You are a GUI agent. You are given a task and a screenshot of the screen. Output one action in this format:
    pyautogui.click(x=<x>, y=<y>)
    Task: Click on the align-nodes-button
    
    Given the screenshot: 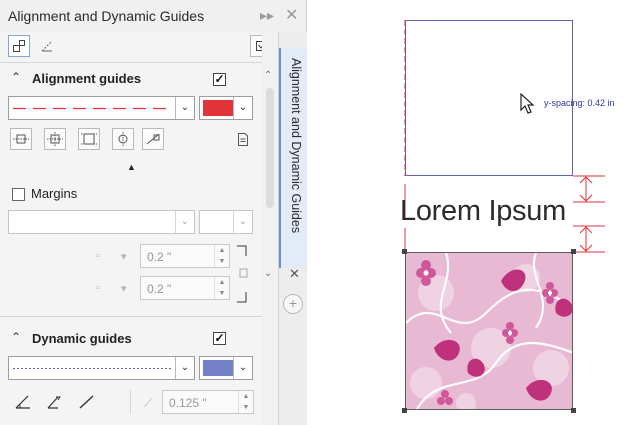 What is the action you would take?
    pyautogui.click(x=153, y=139)
    